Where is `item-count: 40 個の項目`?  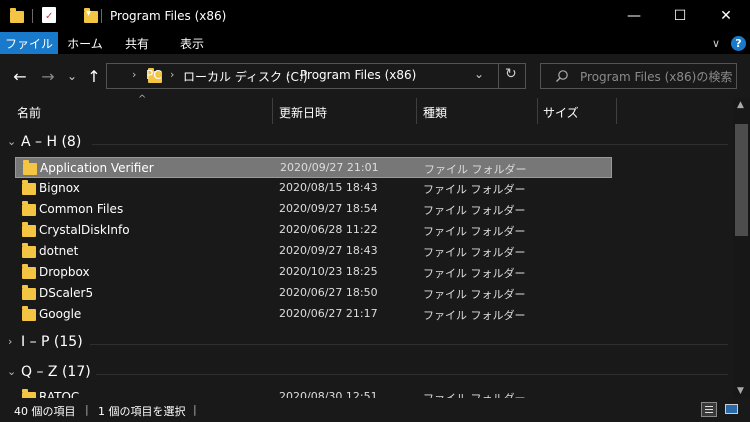 item-count: 40 個の項目 is located at coordinates (45, 411).